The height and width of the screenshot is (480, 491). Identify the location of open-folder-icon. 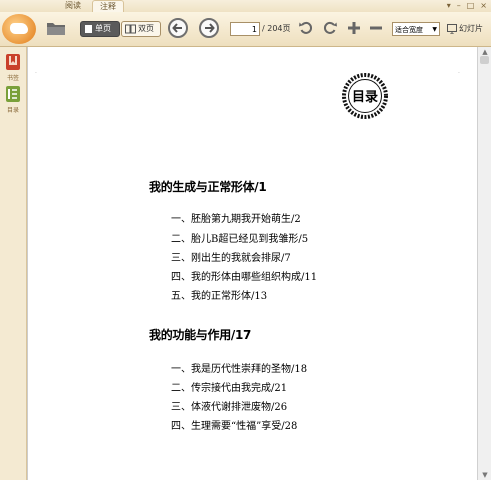
(56, 28).